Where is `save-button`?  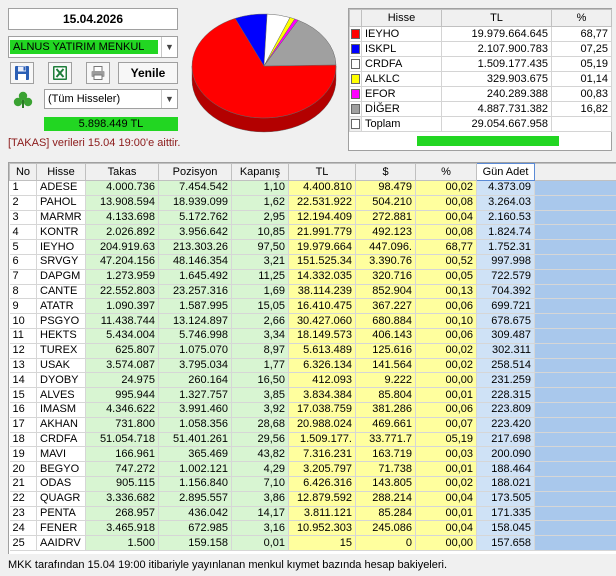 save-button is located at coordinates (22, 73).